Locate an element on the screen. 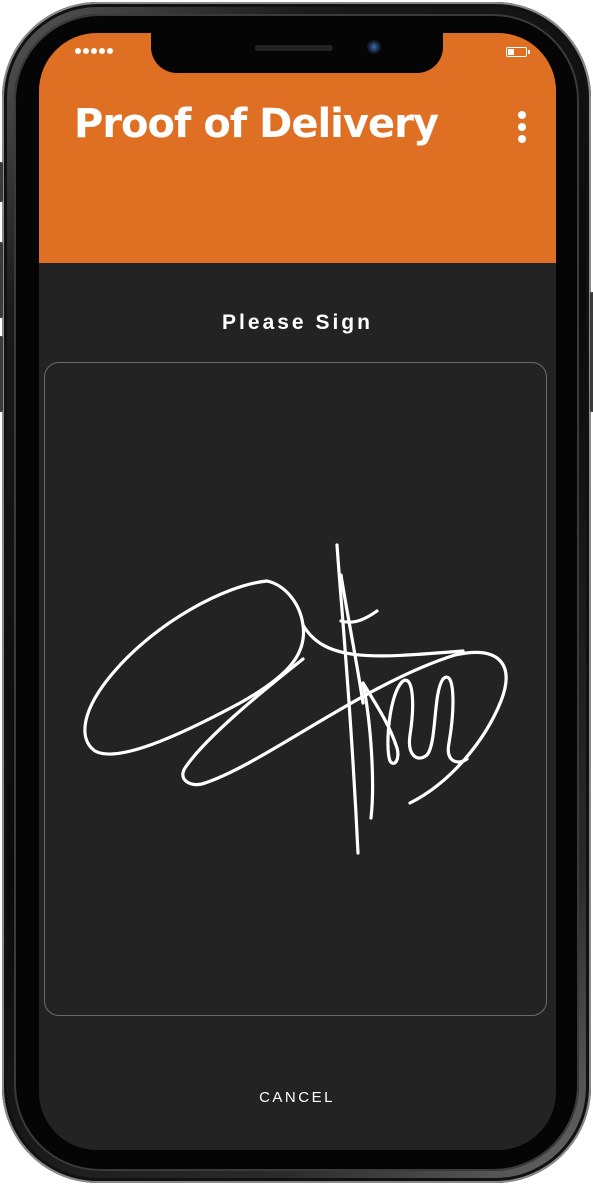 The height and width of the screenshot is (1185, 593). more-vertical-icon is located at coordinates (522, 115).